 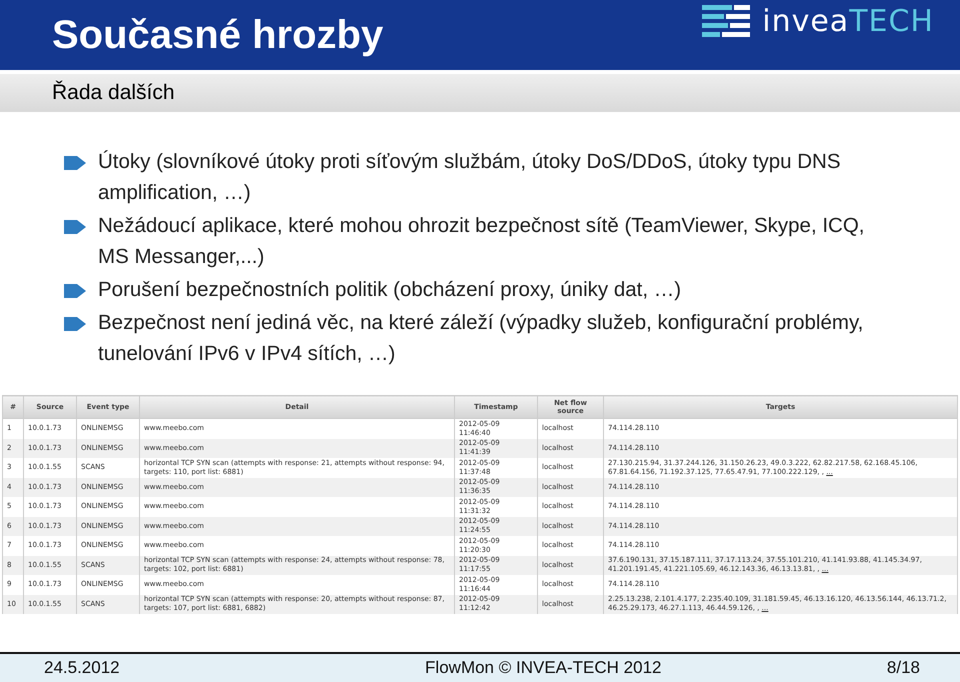 What do you see at coordinates (848, 21) in the screenshot?
I see `logo-text: inveaTECH` at bounding box center [848, 21].